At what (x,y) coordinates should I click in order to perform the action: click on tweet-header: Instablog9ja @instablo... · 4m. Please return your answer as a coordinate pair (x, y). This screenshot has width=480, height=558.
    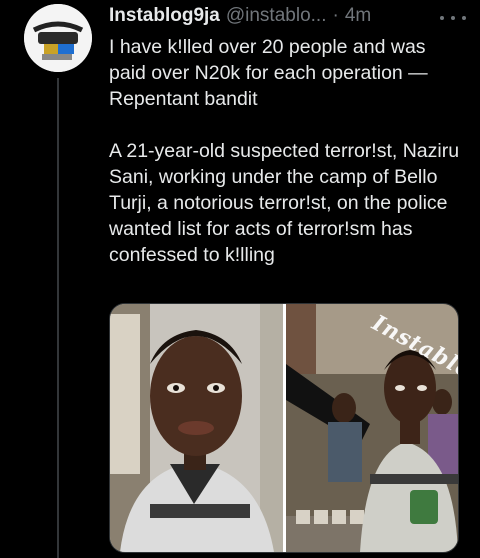
    Looking at the image, I should click on (287, 17).